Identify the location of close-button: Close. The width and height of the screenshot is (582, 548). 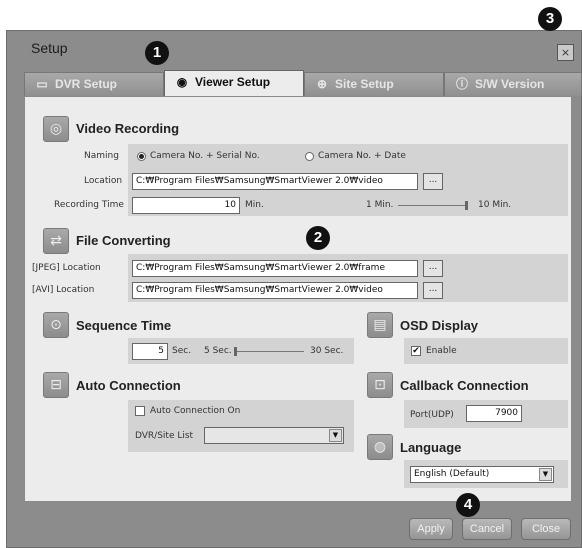
(546, 529).